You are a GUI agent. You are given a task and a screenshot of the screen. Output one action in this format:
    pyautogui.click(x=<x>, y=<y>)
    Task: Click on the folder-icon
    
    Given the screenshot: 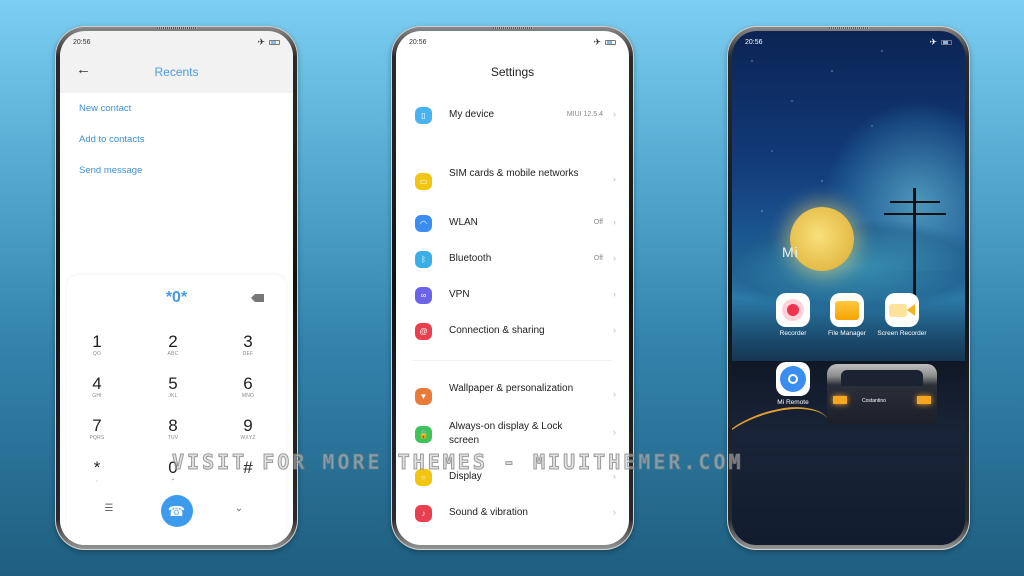 What is the action you would take?
    pyautogui.click(x=847, y=310)
    